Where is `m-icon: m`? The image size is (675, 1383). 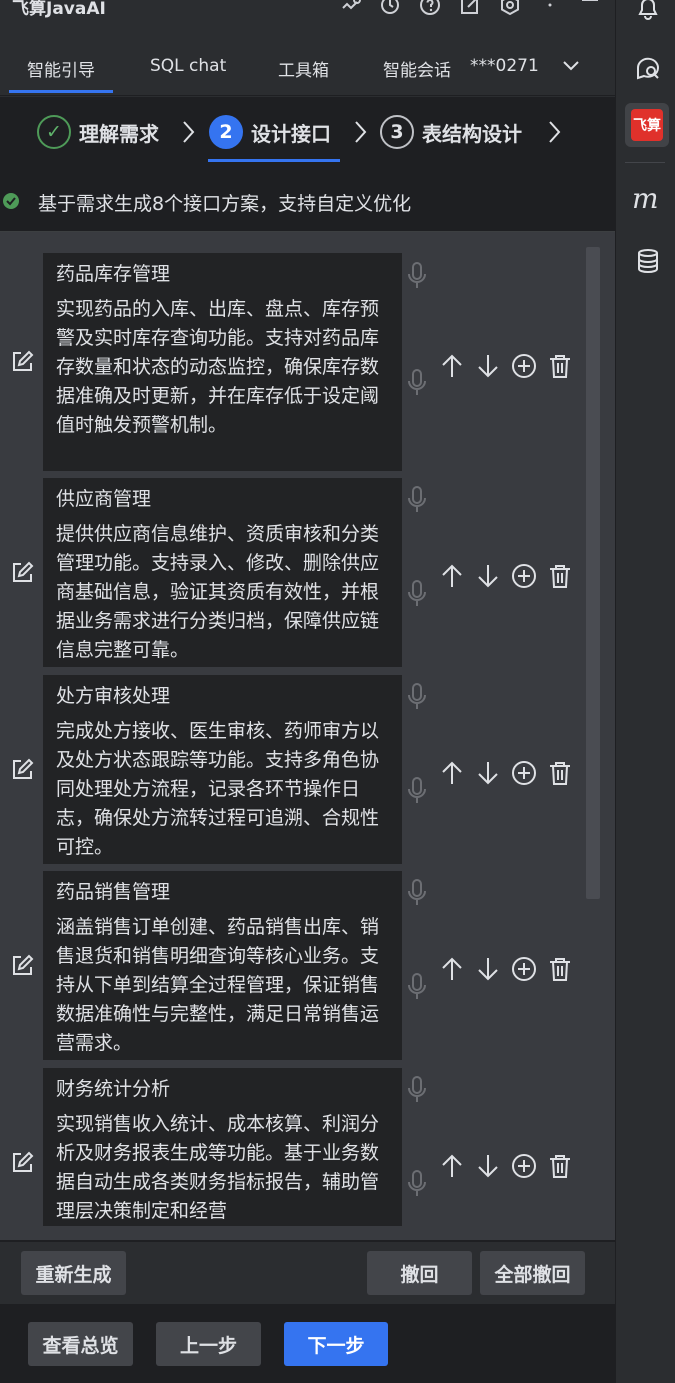
m-icon: m is located at coordinates (645, 198).